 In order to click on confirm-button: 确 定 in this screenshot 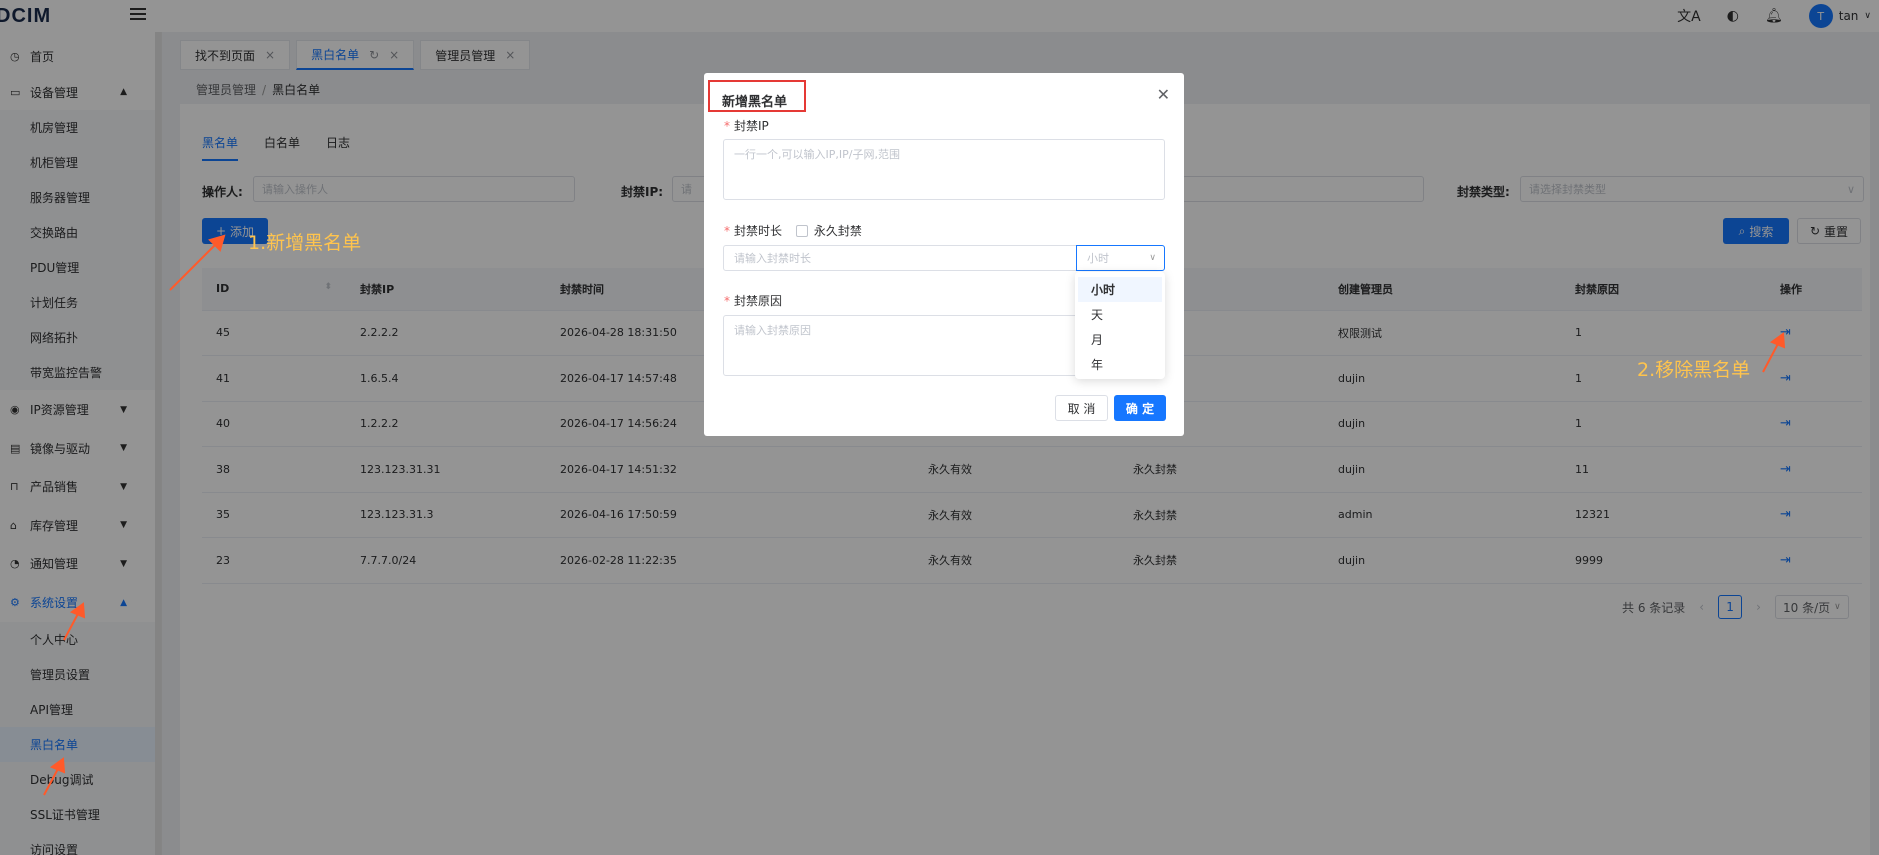, I will do `click(1140, 408)`.